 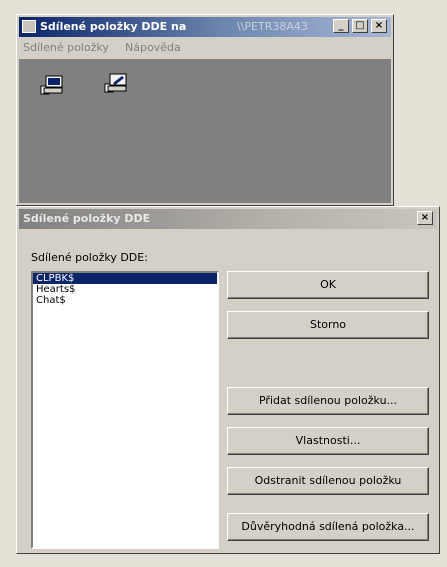 What do you see at coordinates (360, 26) in the screenshot?
I see `maximize-button: □` at bounding box center [360, 26].